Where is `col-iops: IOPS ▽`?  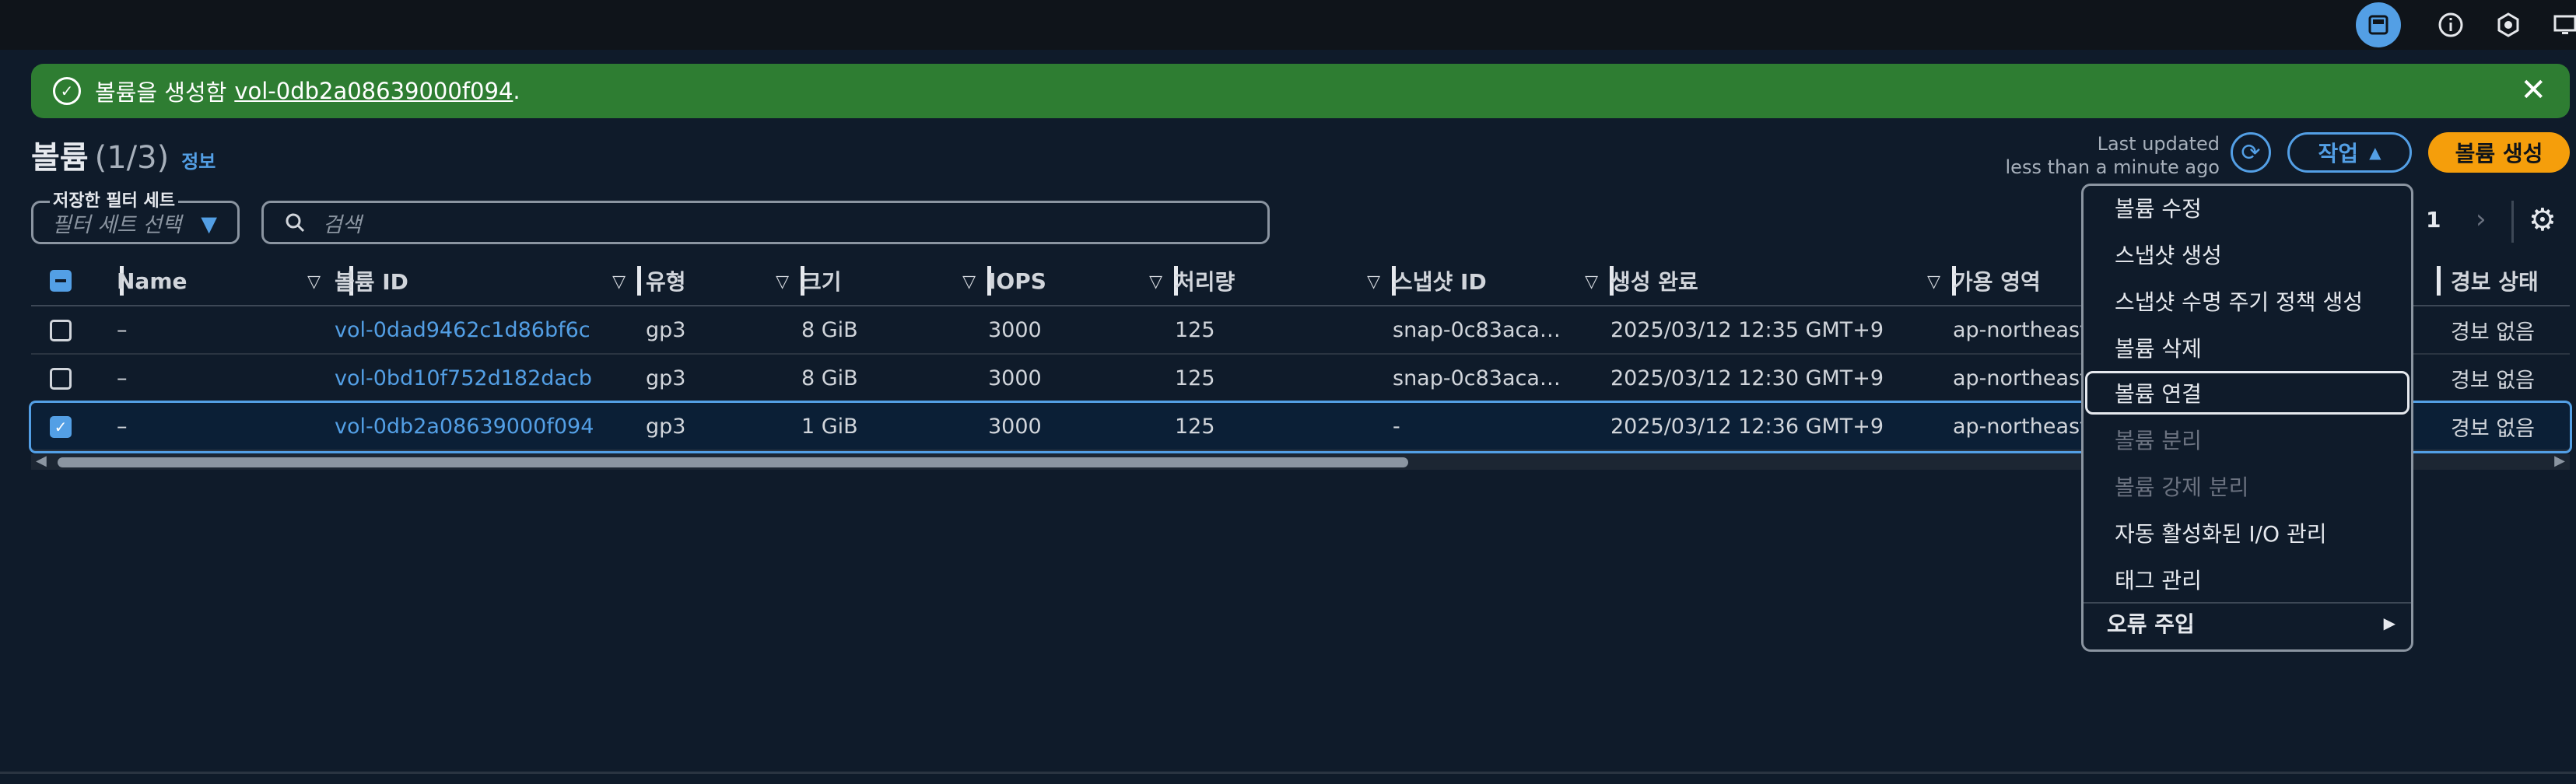 col-iops: IOPS ▽ is located at coordinates (1083, 281).